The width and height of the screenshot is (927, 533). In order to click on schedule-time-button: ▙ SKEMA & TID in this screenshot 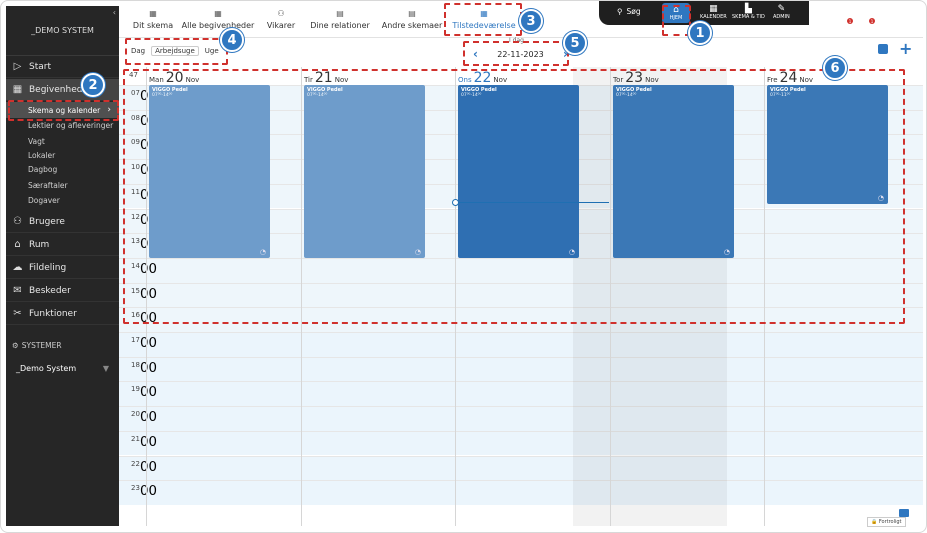, I will do `click(748, 12)`.